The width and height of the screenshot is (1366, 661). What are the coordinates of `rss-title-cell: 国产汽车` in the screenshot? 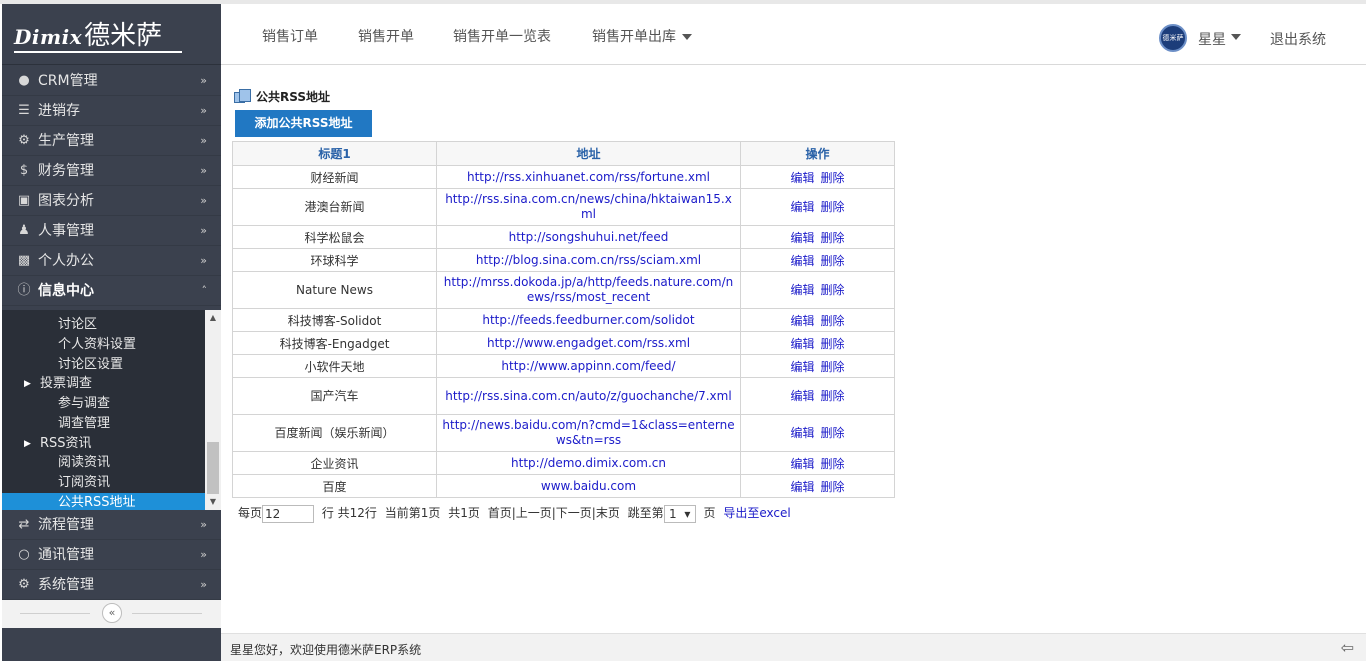 It's located at (334, 396).